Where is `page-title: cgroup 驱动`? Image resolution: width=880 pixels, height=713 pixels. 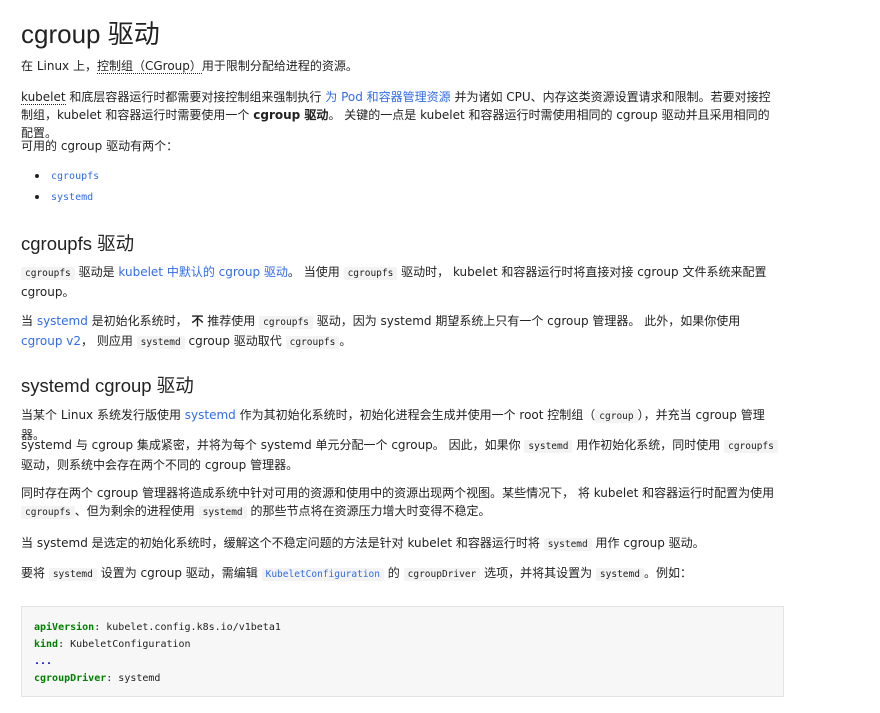 page-title: cgroup 驱动 is located at coordinates (90, 34).